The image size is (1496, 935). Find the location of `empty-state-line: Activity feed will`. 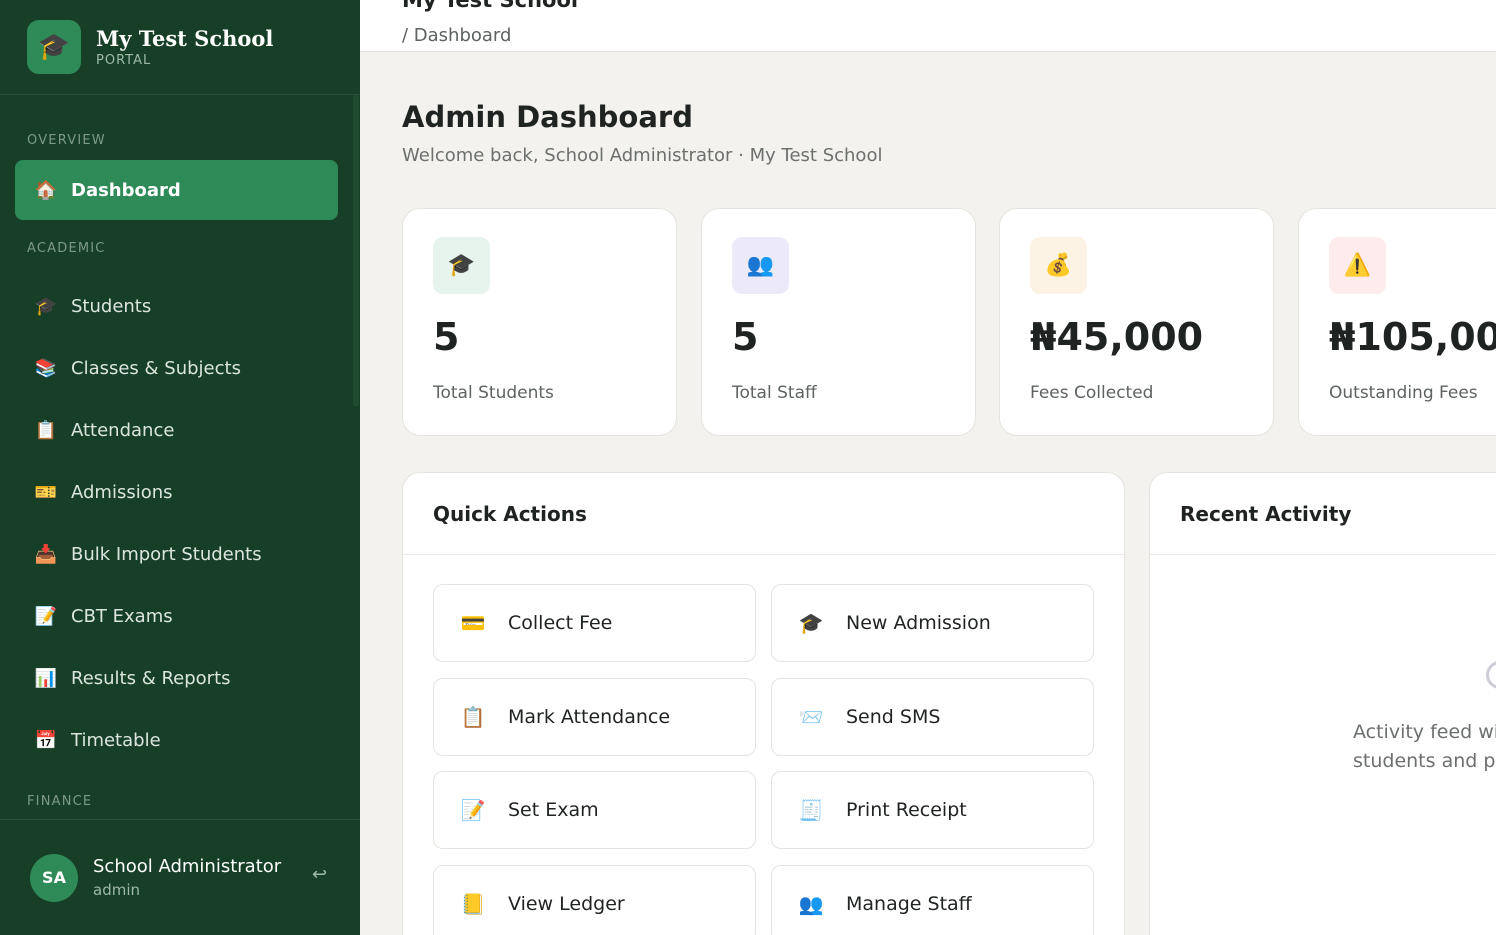

empty-state-line: Activity feed will is located at coordinates (1424, 732).